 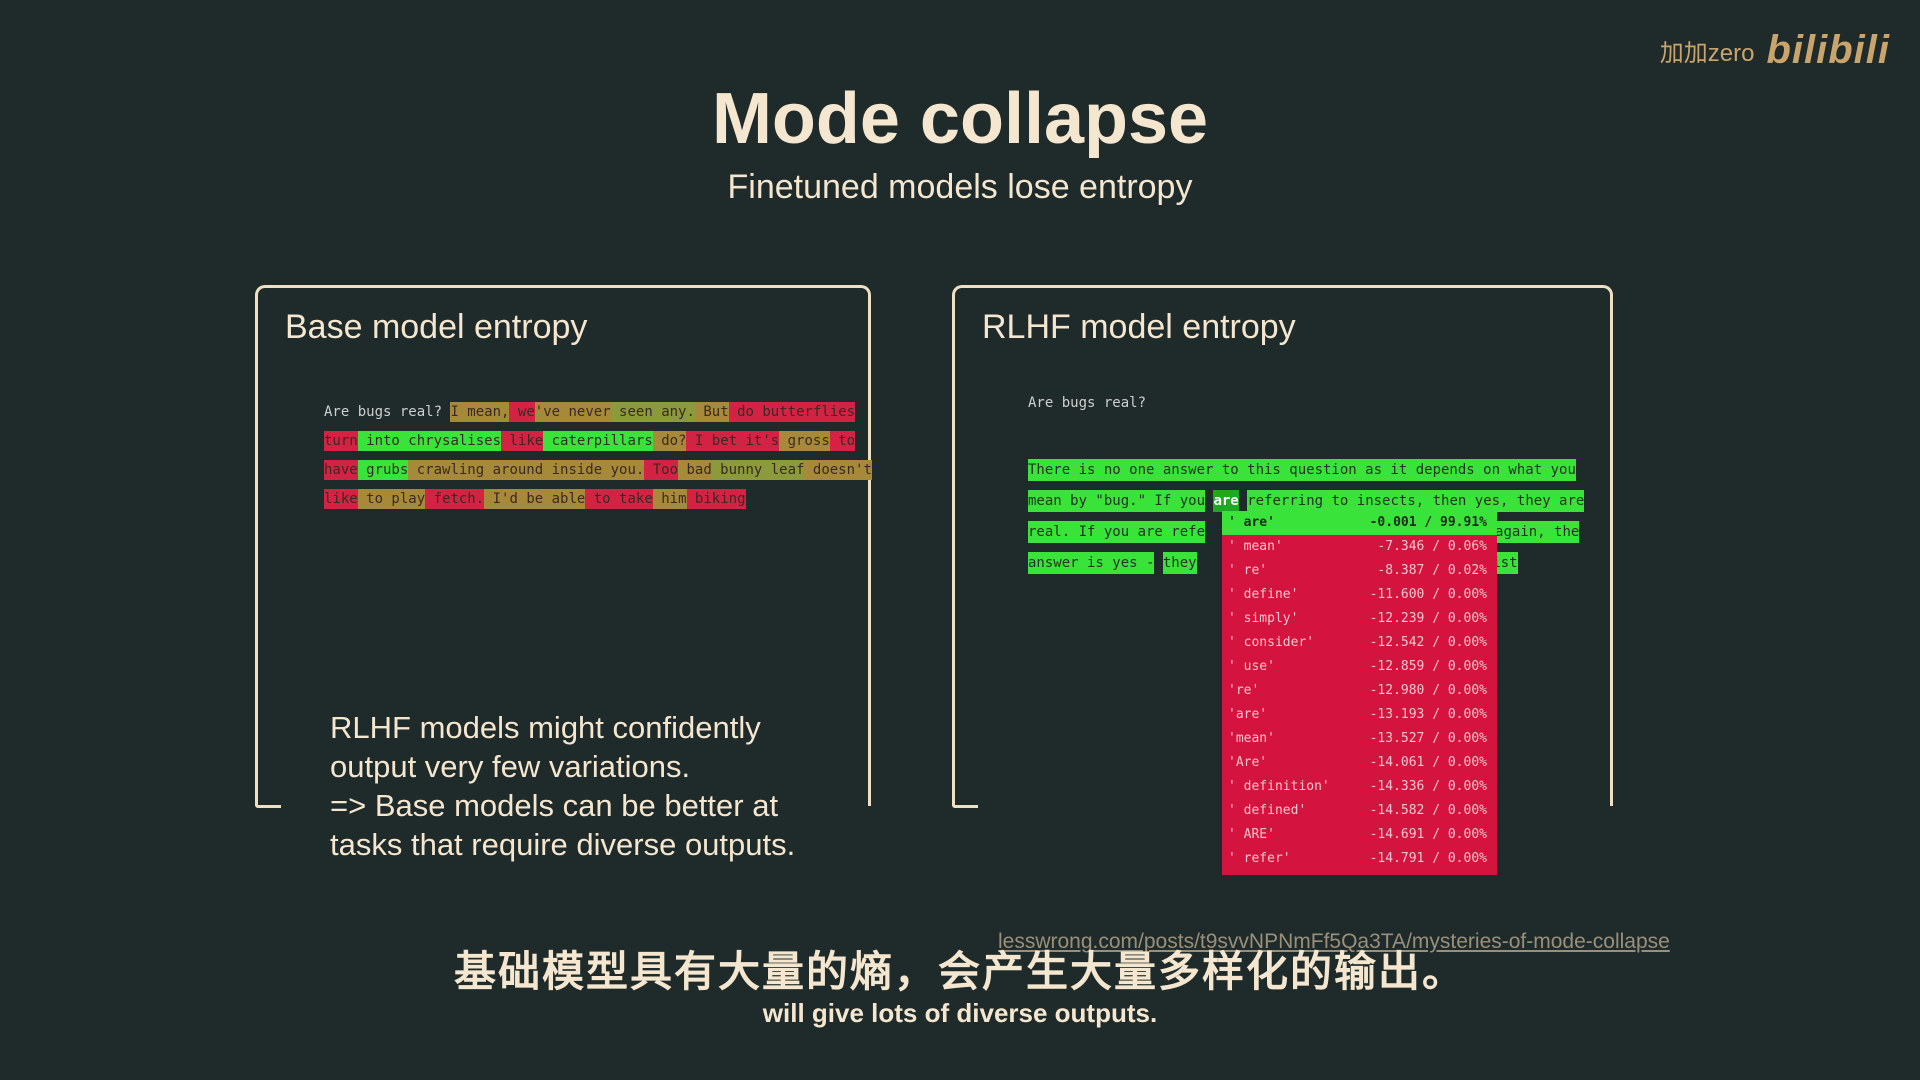 I want to click on entropy-token: gross, so click(x=804, y=441).